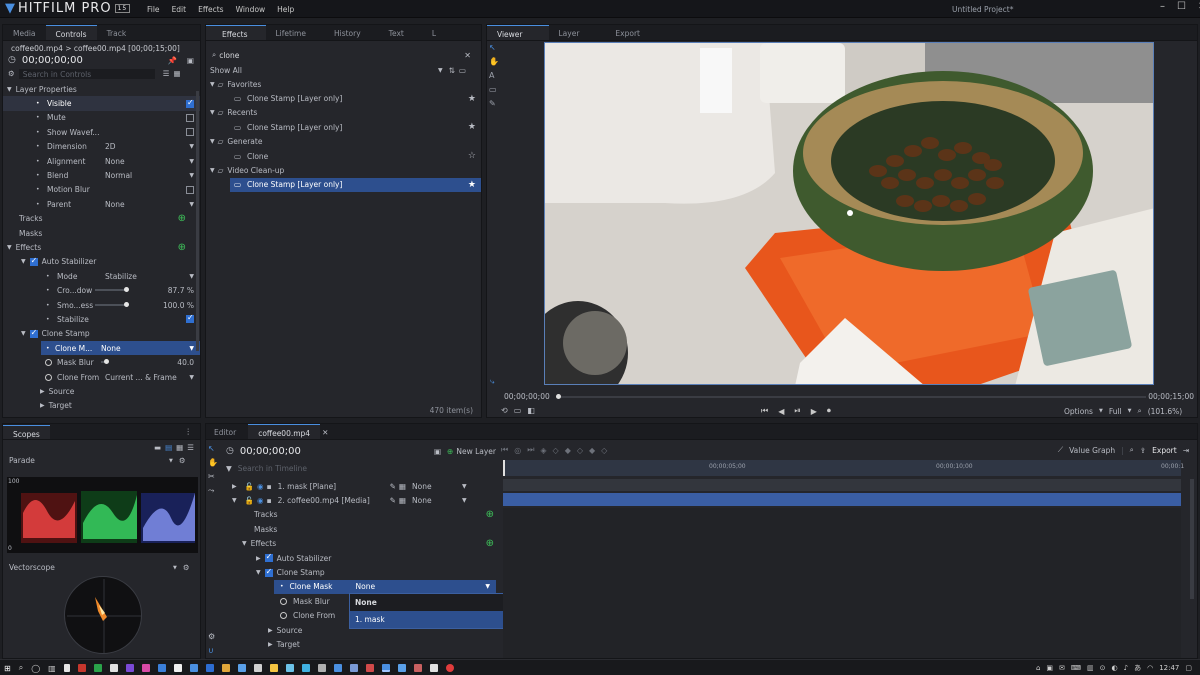 This screenshot has height=675, width=1200. What do you see at coordinates (117, 32) in the screenshot?
I see `tab-track: Track` at bounding box center [117, 32].